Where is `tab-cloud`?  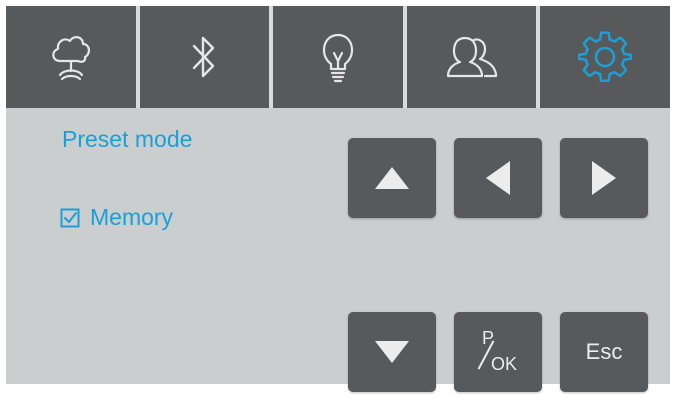
tab-cloud is located at coordinates (71, 57).